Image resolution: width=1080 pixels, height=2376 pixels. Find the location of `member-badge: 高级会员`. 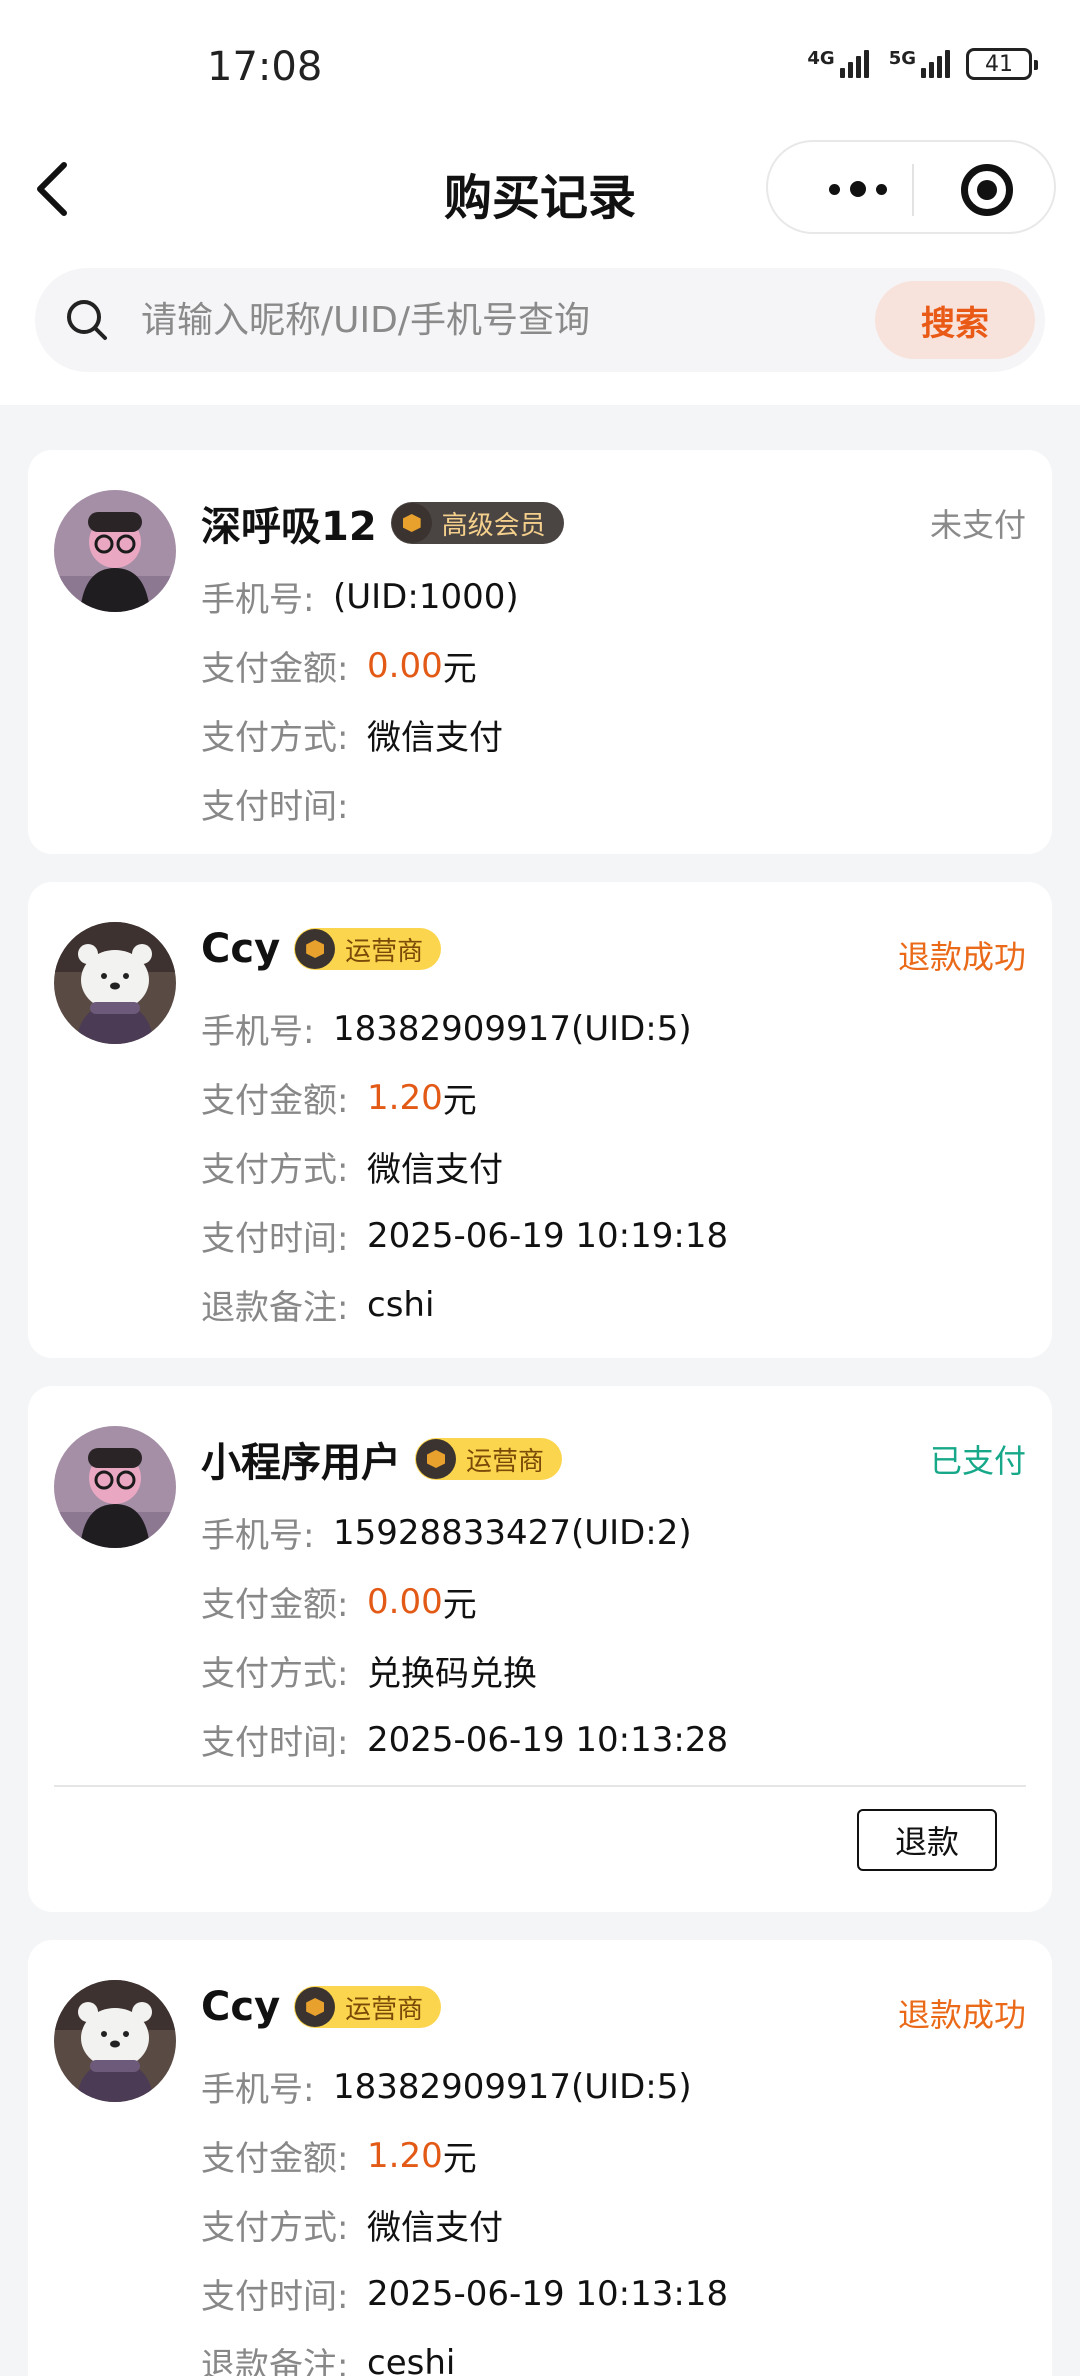

member-badge: 高级会员 is located at coordinates (477, 523).